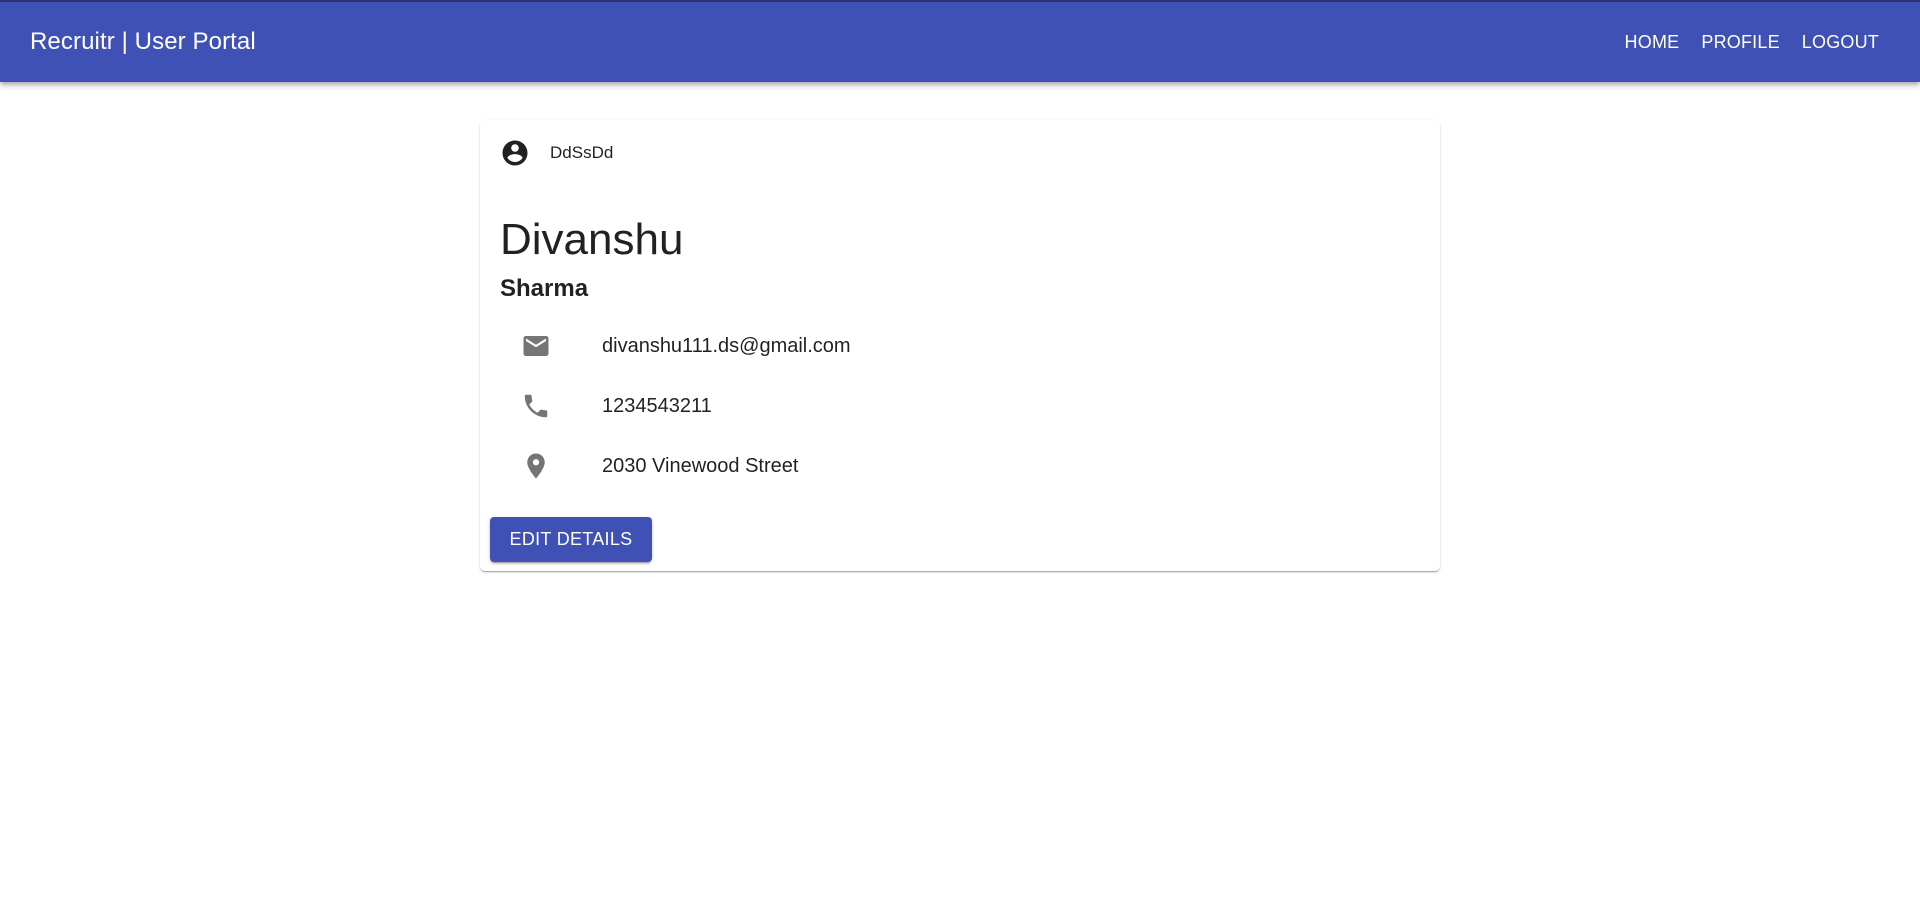 The width and height of the screenshot is (1920, 900). I want to click on last-name: Sharma, so click(544, 288).